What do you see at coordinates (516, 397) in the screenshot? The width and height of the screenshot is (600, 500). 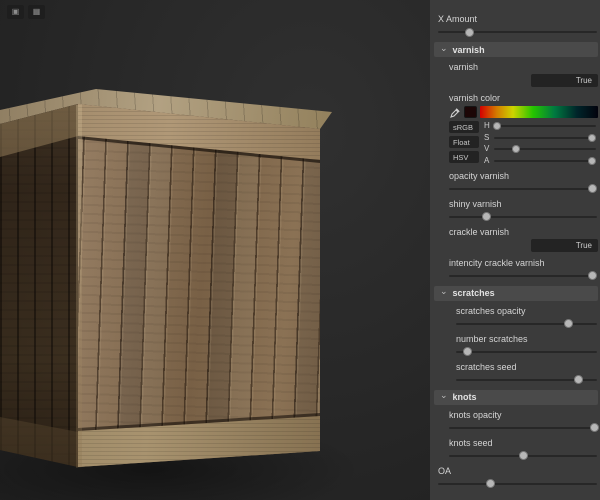 I see `section-header-knots: ⌄ knots` at bounding box center [516, 397].